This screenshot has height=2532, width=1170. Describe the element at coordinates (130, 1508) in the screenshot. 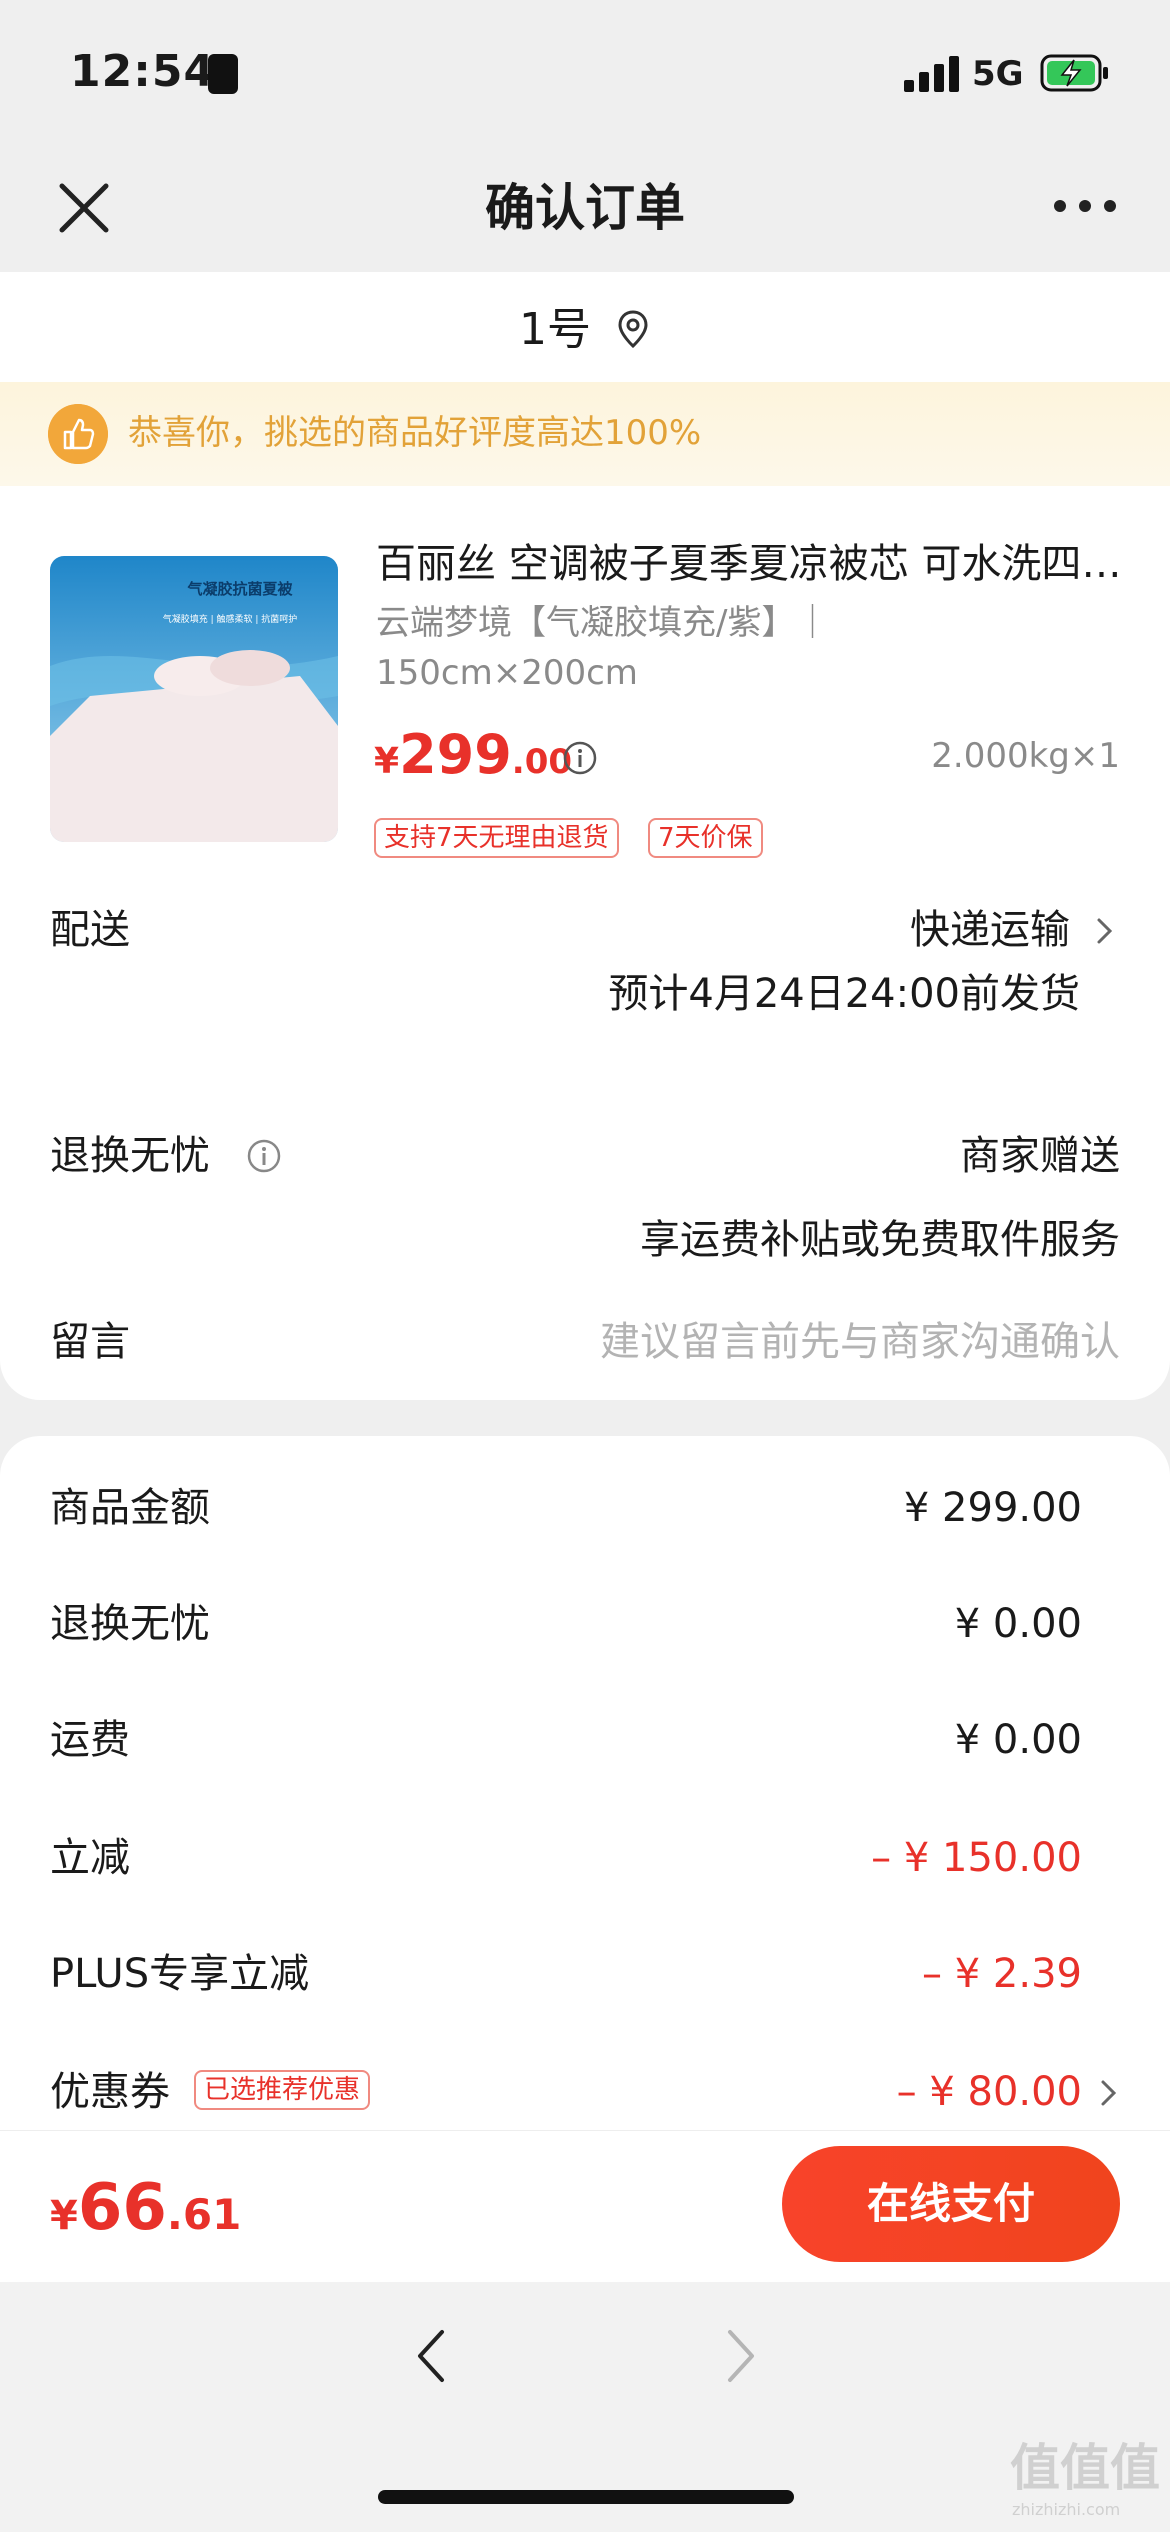

I see `summary-label-goods: 商品金额` at that location.